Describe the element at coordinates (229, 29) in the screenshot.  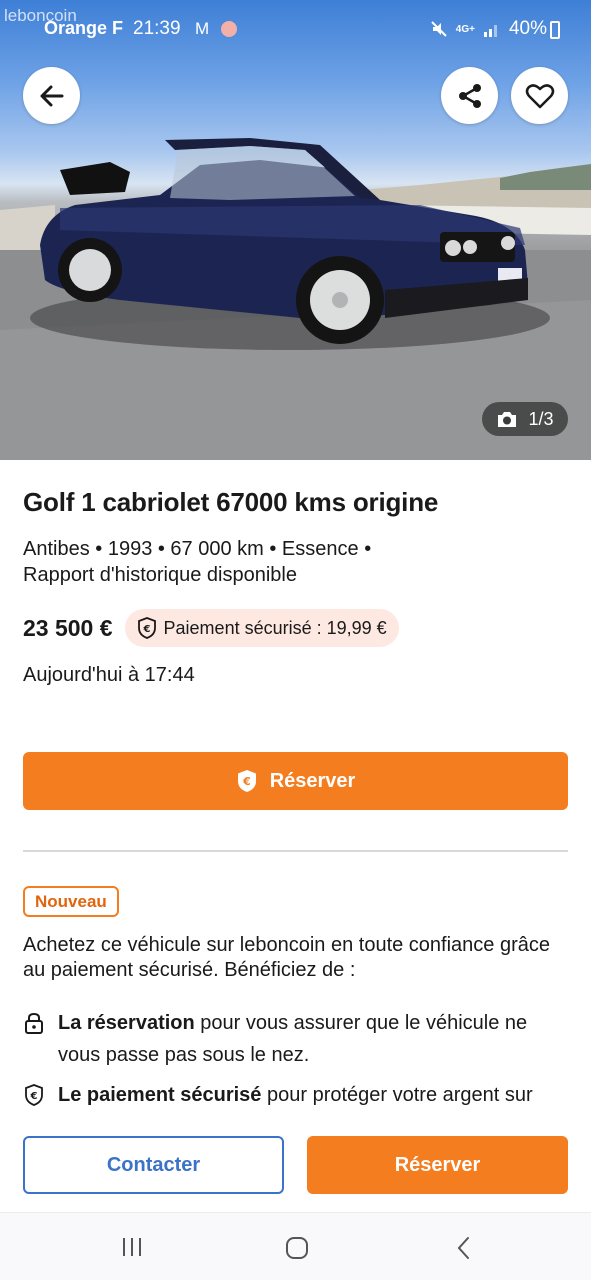
I see `notification-icon` at that location.